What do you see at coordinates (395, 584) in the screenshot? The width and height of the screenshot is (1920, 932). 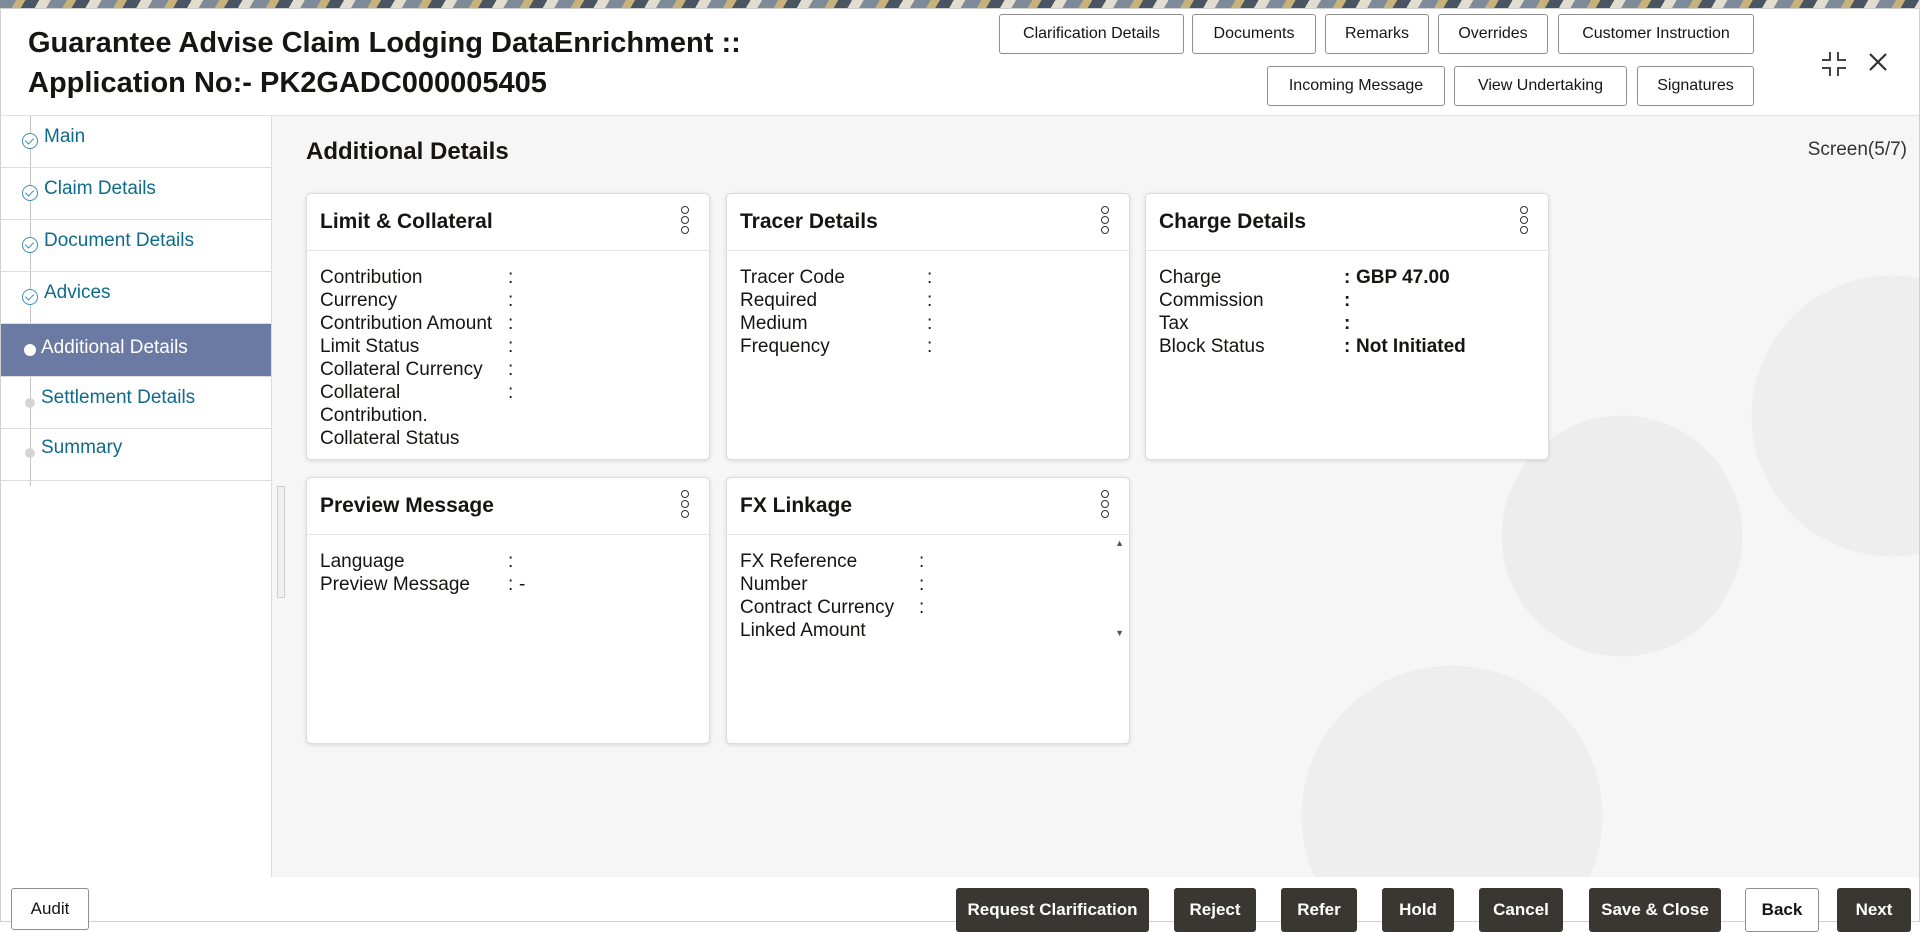 I see `field-label: Preview Message` at bounding box center [395, 584].